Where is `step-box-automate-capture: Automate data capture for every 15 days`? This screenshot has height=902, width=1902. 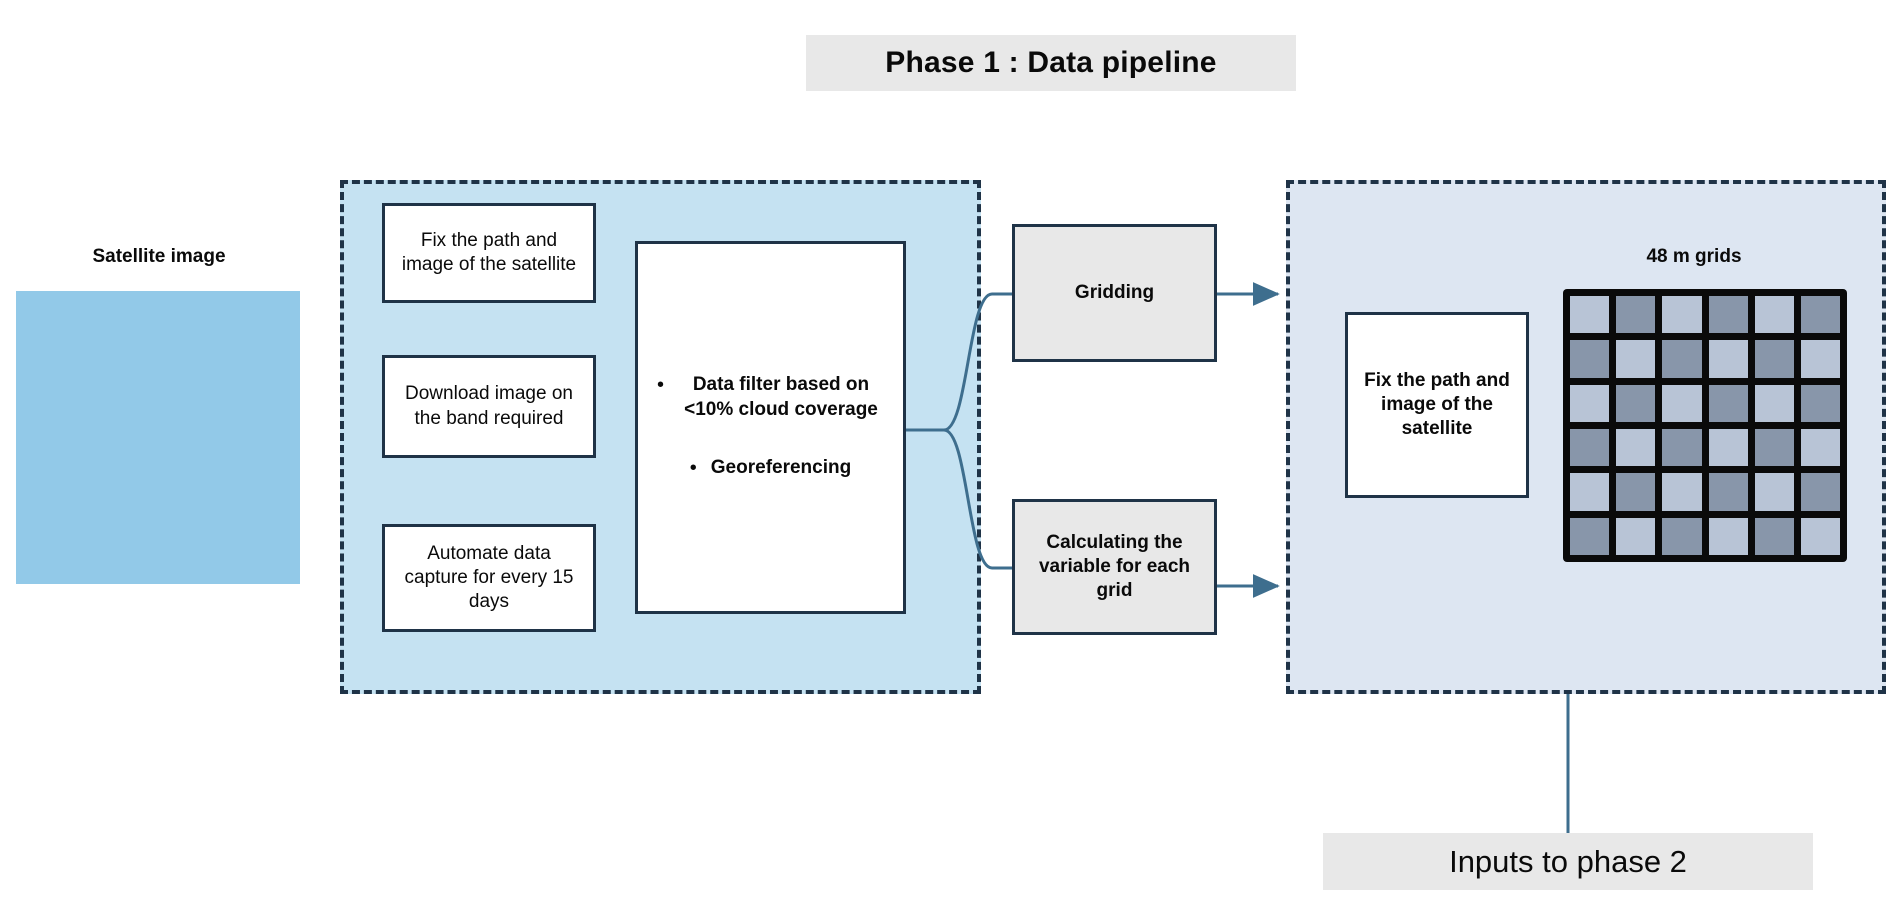
step-box-automate-capture: Automate data capture for every 15 days is located at coordinates (489, 578).